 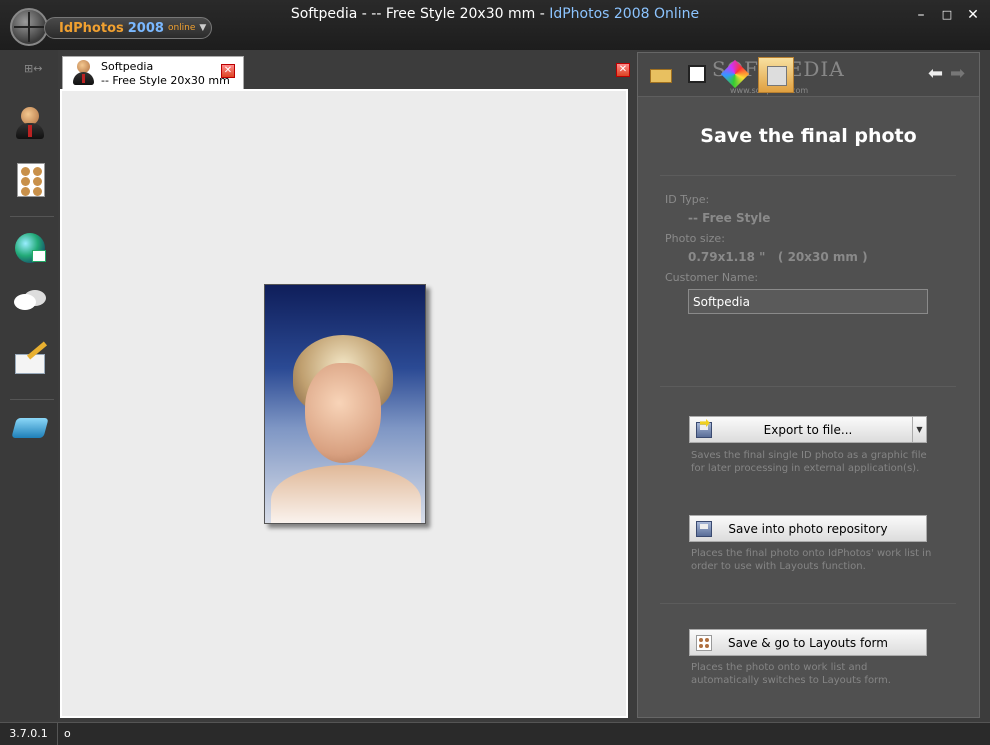 What do you see at coordinates (921, 15) in the screenshot?
I see `minimize-button: –` at bounding box center [921, 15].